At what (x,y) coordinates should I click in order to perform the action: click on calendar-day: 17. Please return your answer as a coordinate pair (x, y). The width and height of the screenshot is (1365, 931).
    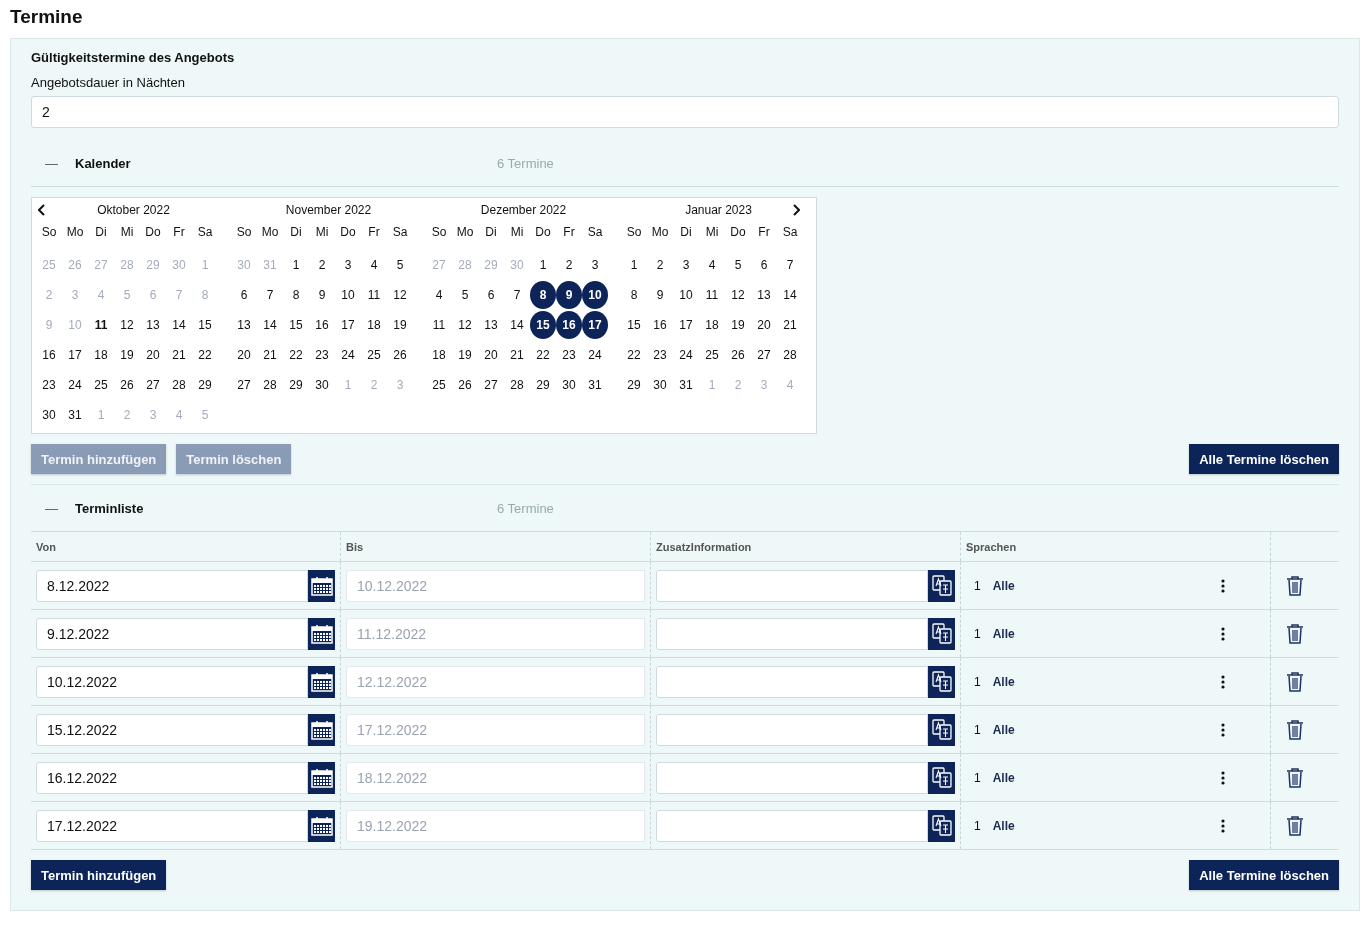
    Looking at the image, I should click on (595, 325).